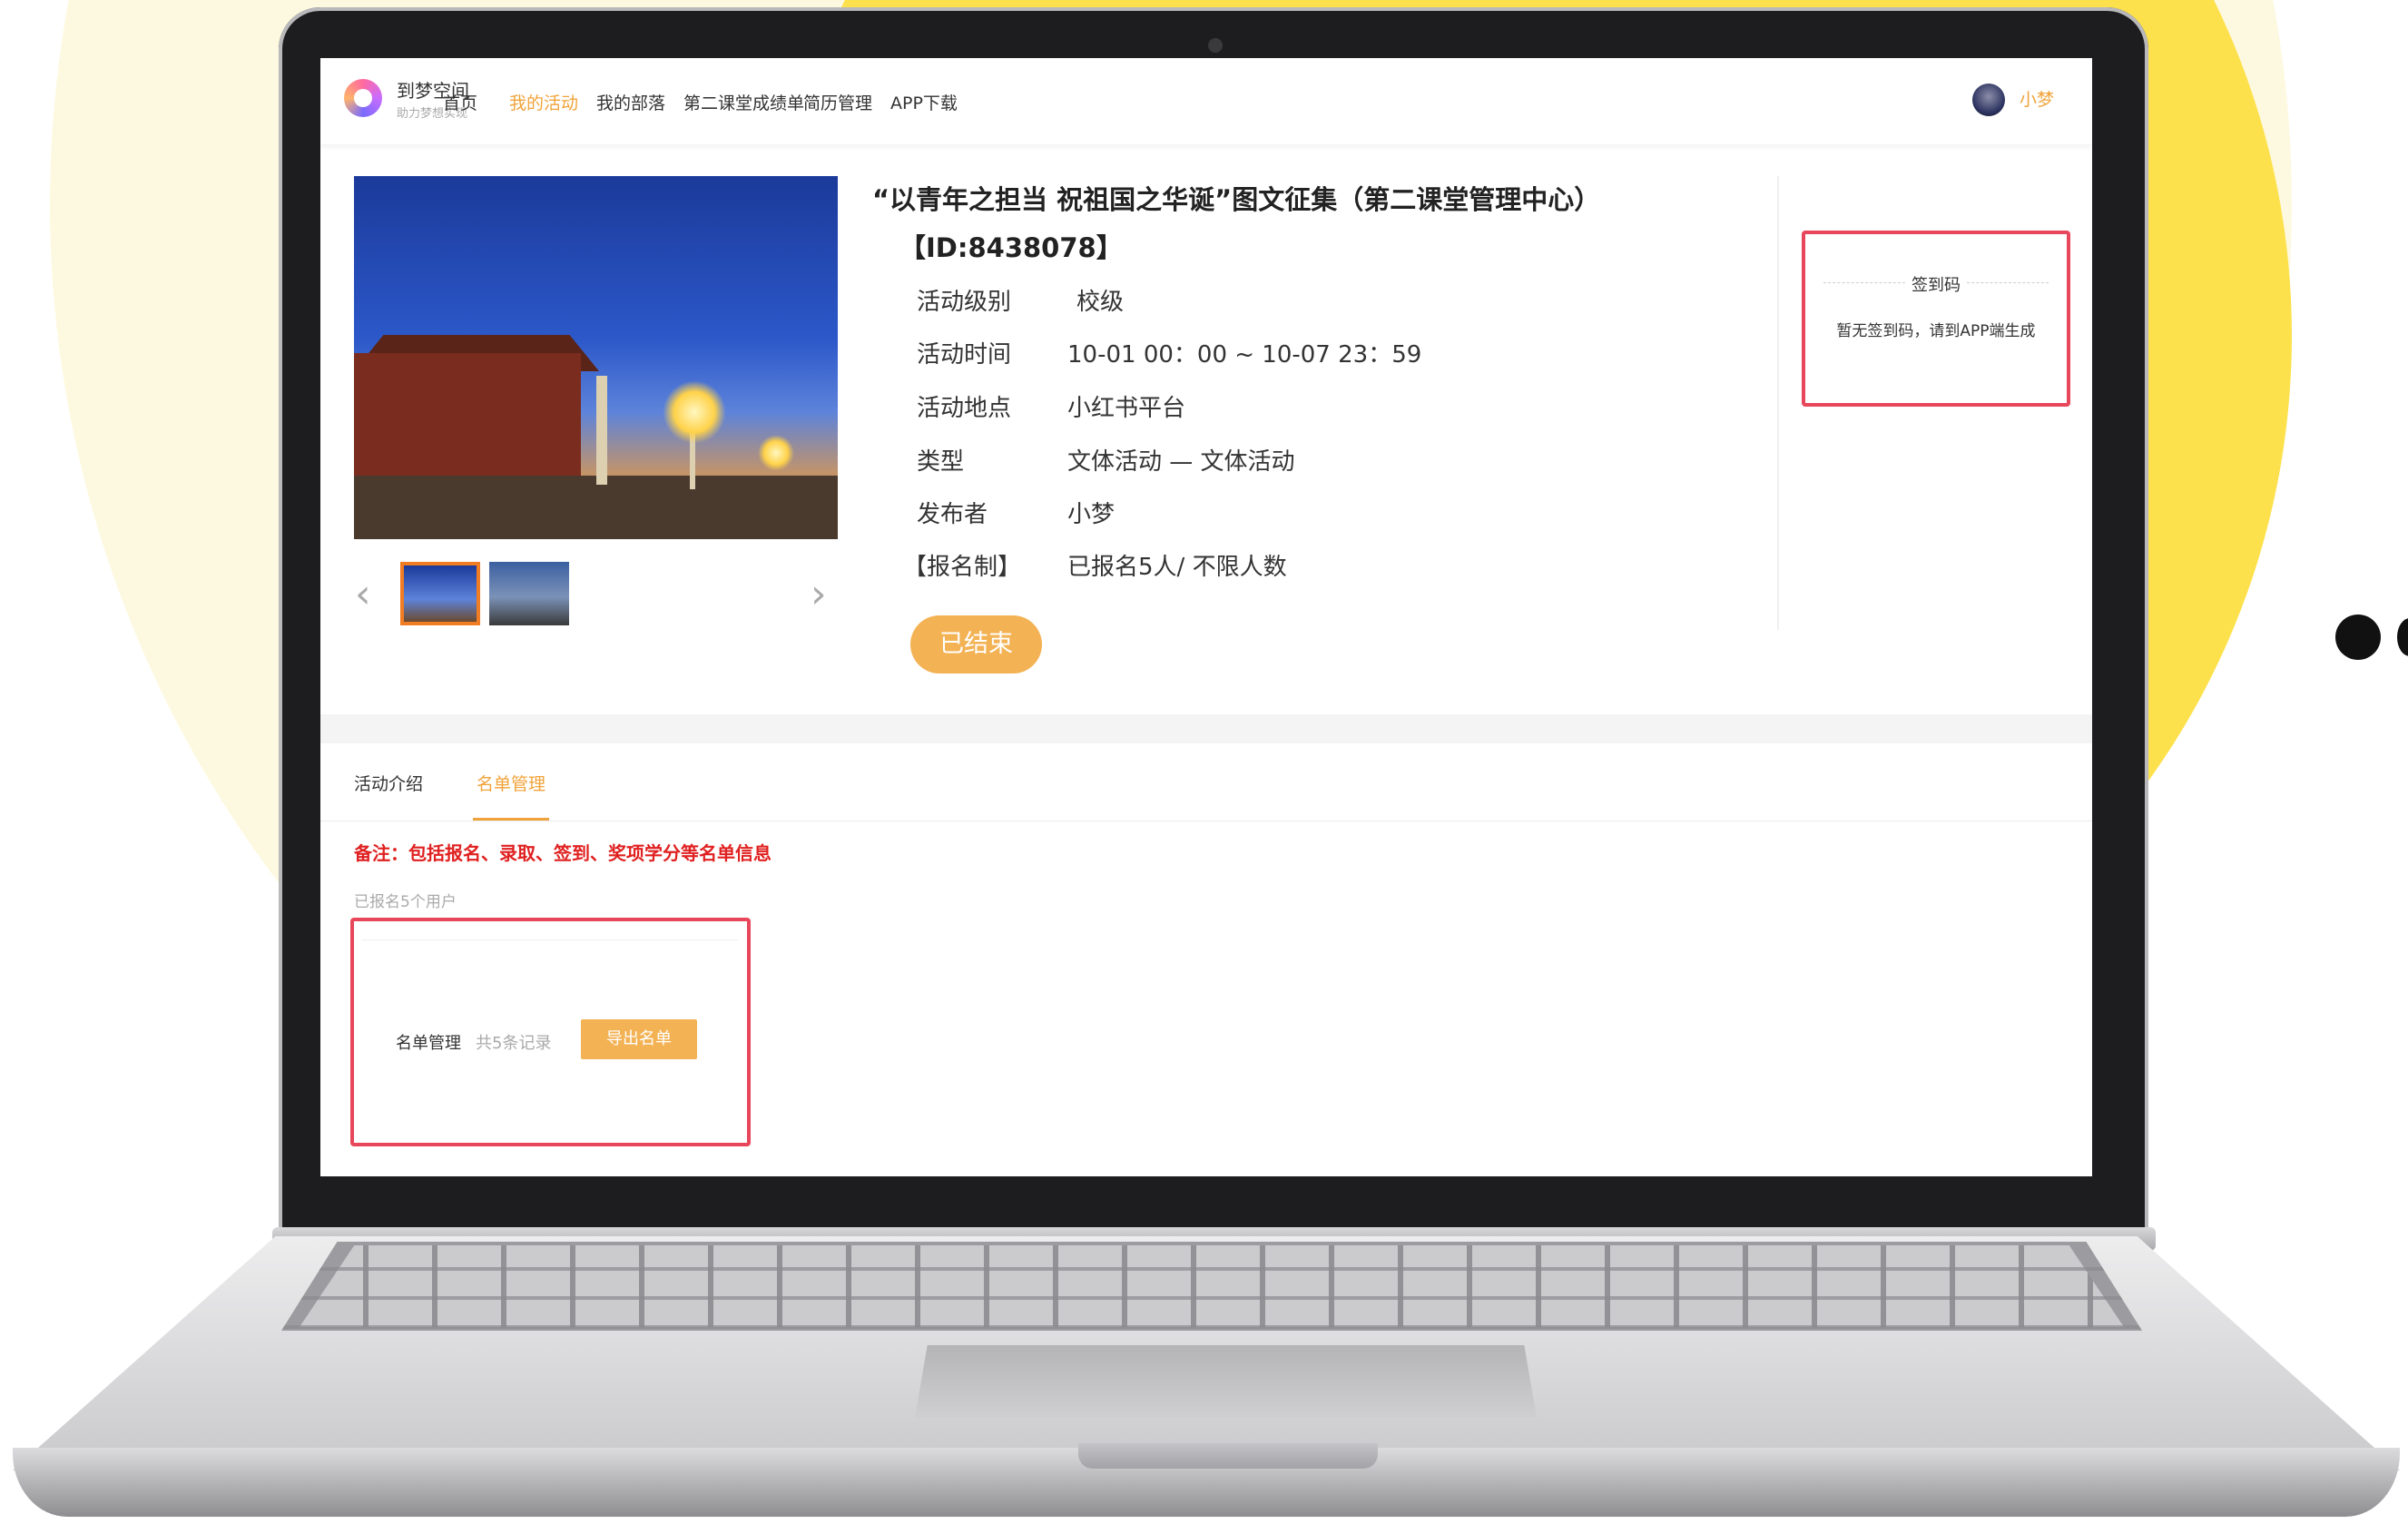 The width and height of the screenshot is (2408, 1524). Describe the element at coordinates (1181, 462) in the screenshot. I see `info-value-type: 文体活动 — 文体活动` at that location.